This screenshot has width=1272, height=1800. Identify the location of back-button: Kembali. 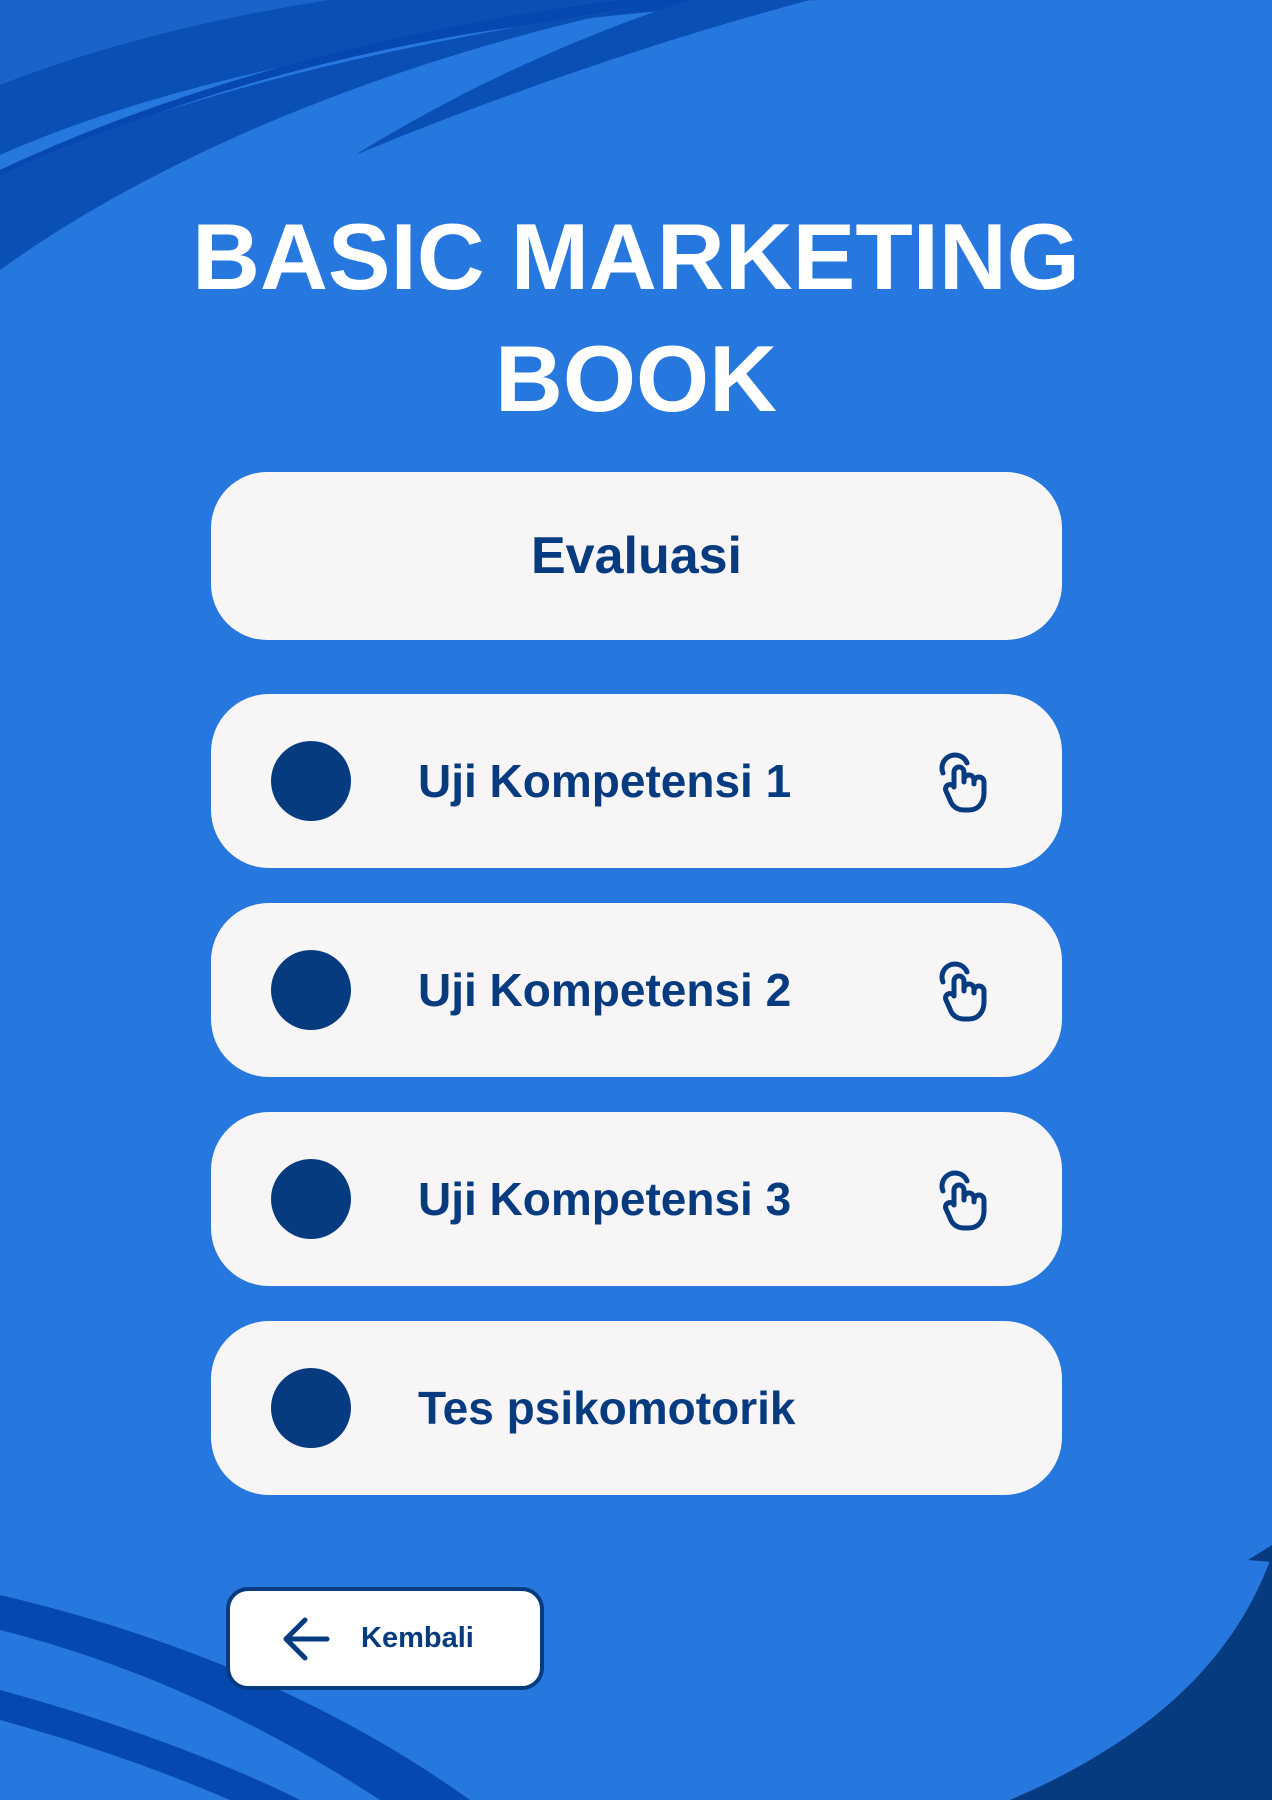
(385, 1638).